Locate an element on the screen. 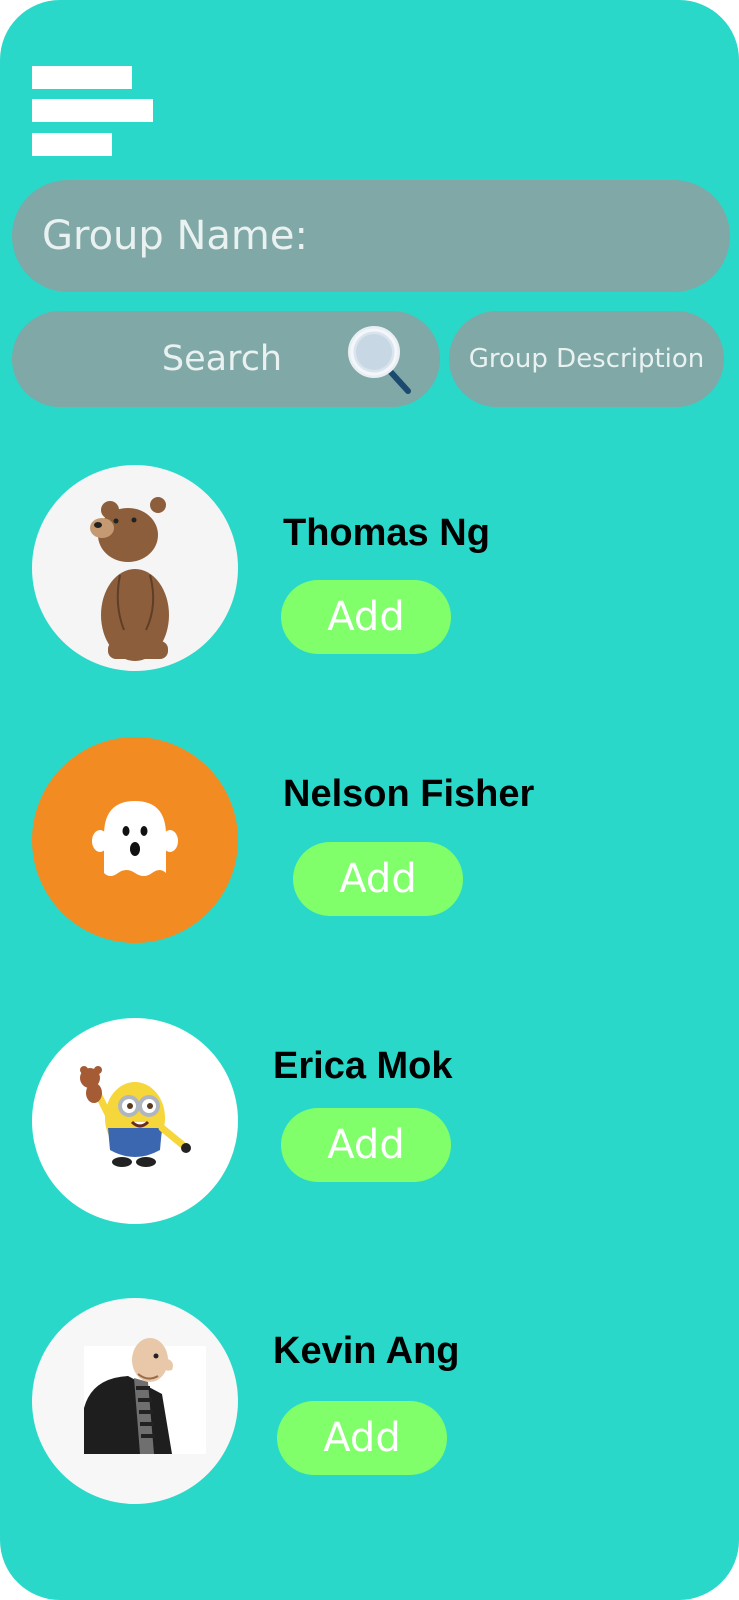 The height and width of the screenshot is (1600, 739). contact-name: Thomas Ng is located at coordinates (386, 533).